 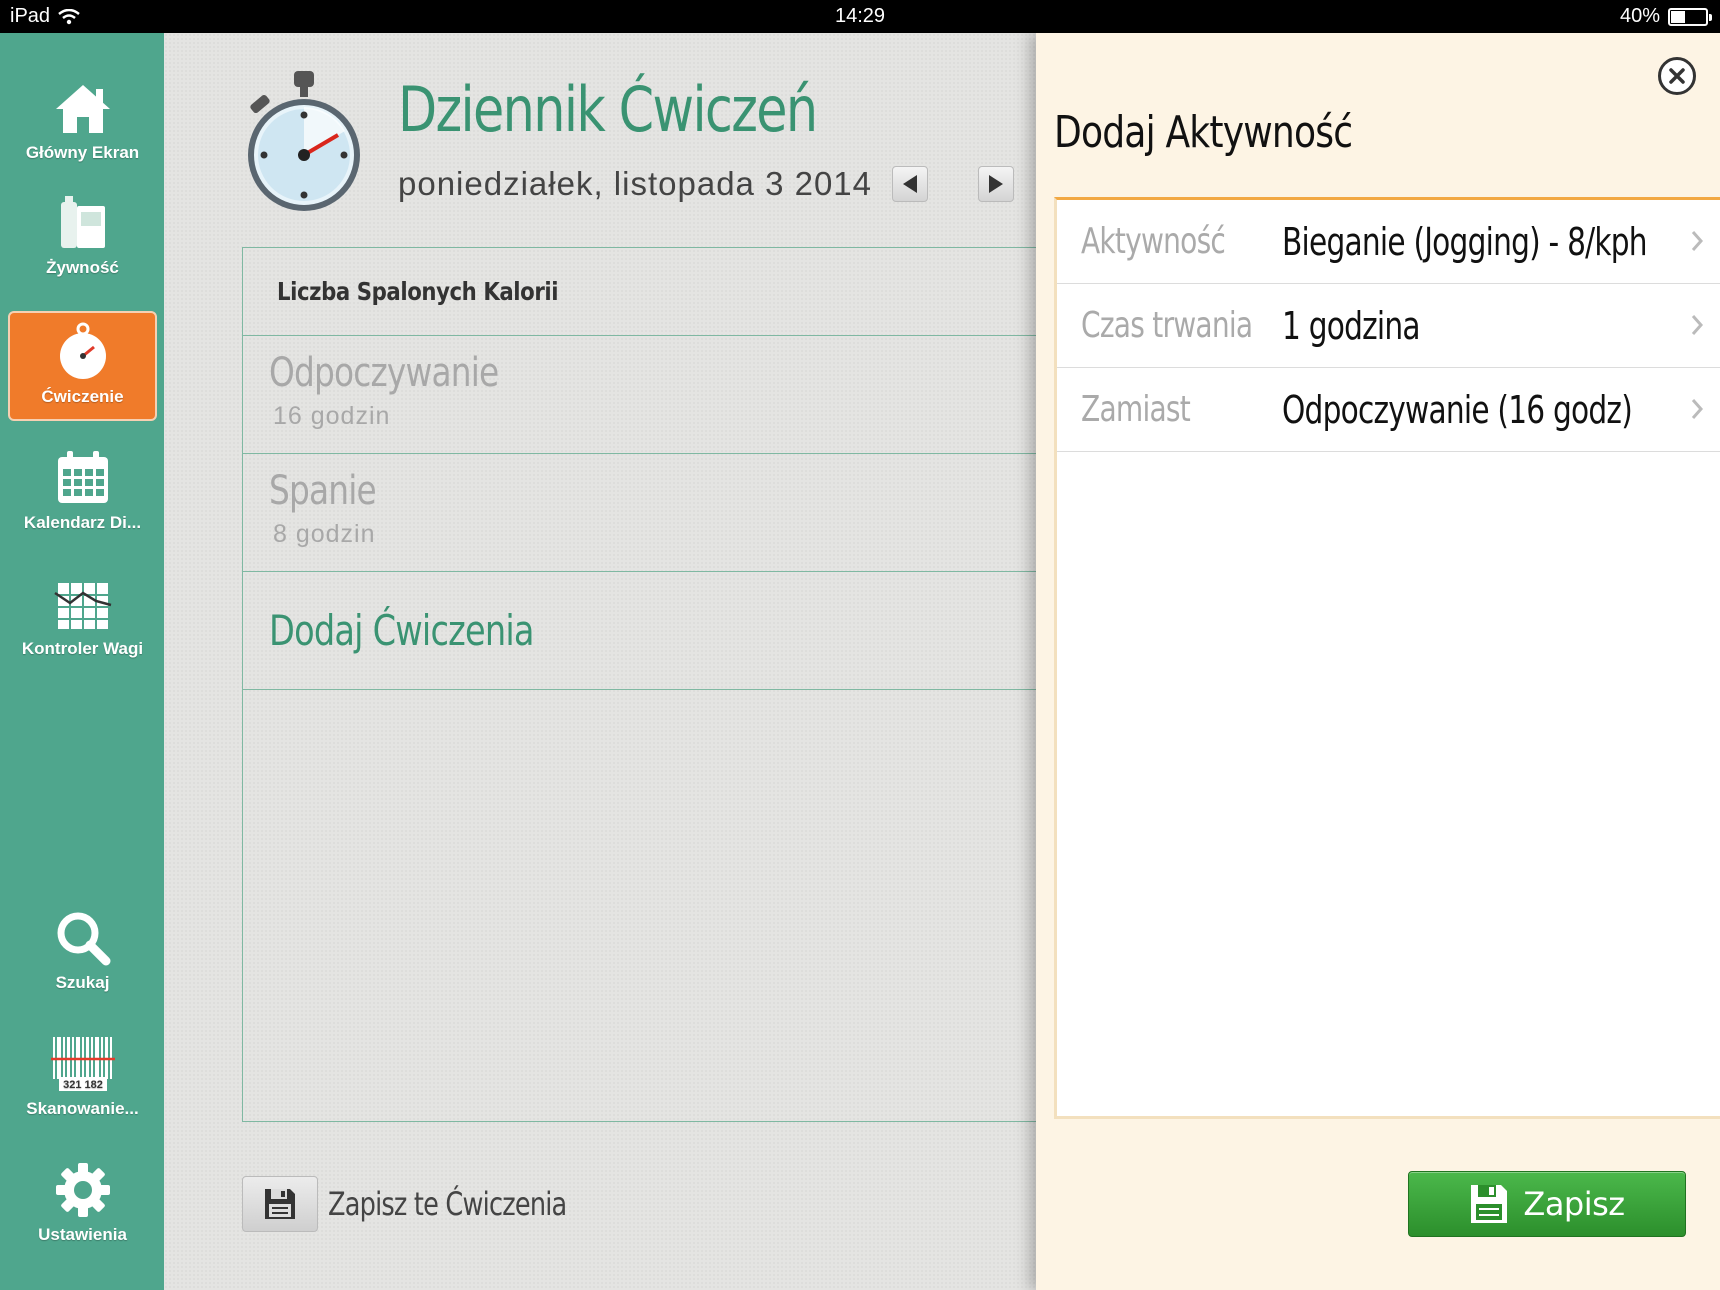 I want to click on entry-duration: 16 godzin, so click(x=332, y=416).